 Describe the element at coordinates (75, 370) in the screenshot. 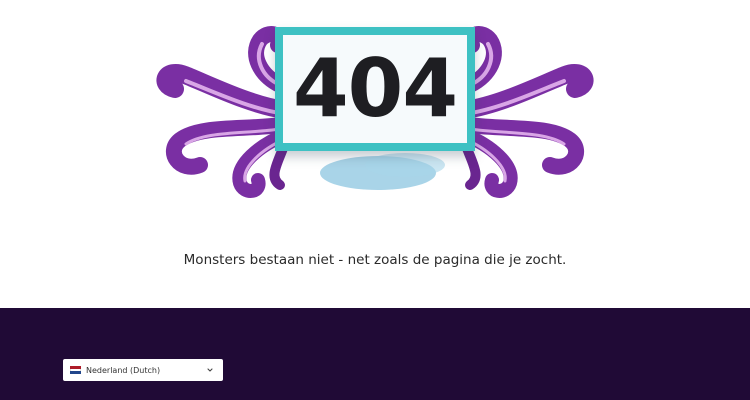

I see `netherlands-flag-icon` at that location.